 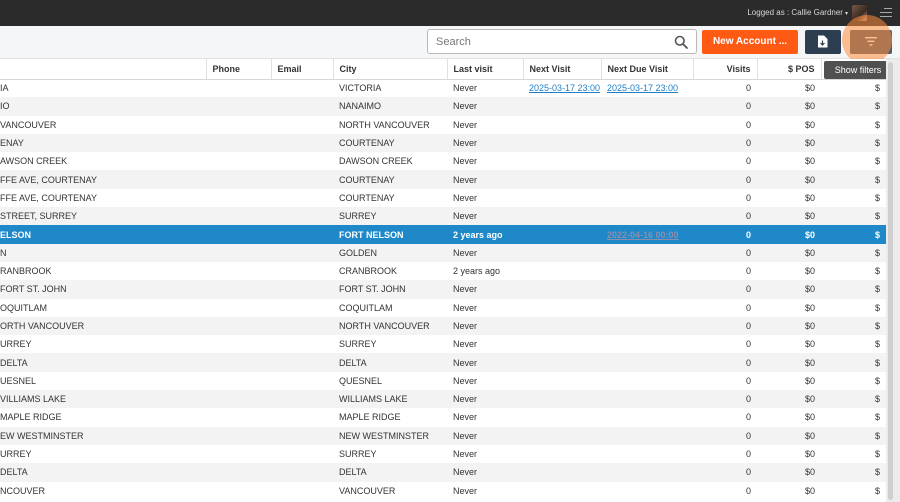 What do you see at coordinates (103, 69) in the screenshot?
I see `col-header-name` at bounding box center [103, 69].